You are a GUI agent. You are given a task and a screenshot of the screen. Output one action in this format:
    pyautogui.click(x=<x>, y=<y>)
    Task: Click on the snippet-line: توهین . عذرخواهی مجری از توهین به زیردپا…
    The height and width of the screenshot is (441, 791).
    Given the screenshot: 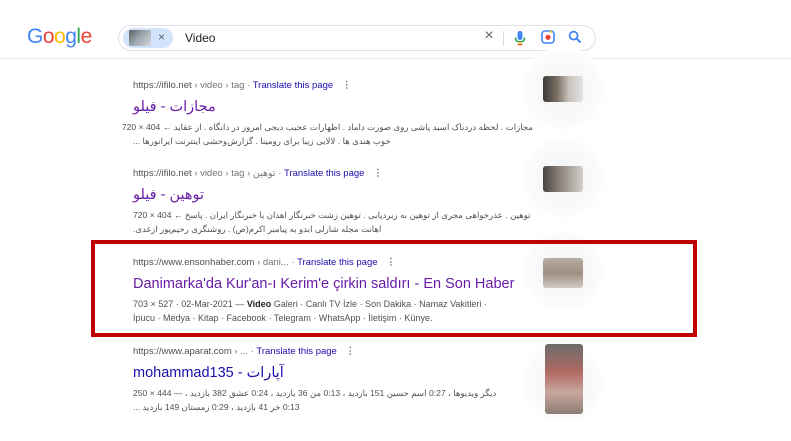 What is the action you would take?
    pyautogui.click(x=332, y=215)
    